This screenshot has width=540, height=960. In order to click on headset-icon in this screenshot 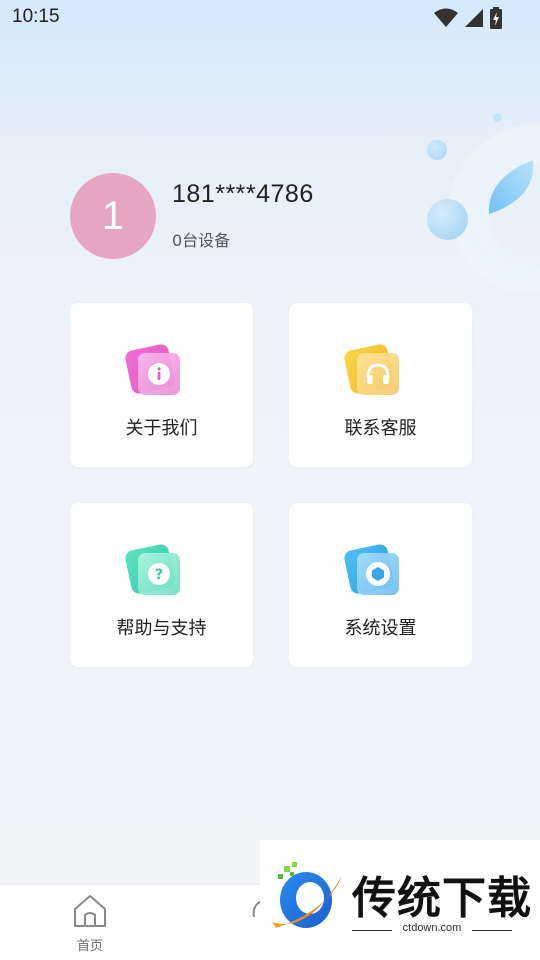, I will do `click(372, 371)`.